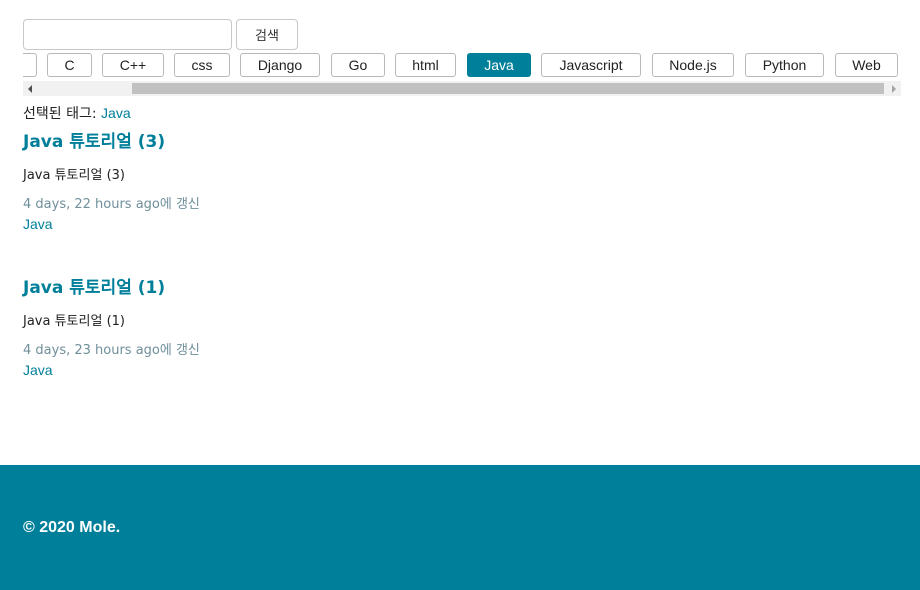  Describe the element at coordinates (62, 114) in the screenshot. I see `selected-tag-prefix: 선택된 태그:` at that location.